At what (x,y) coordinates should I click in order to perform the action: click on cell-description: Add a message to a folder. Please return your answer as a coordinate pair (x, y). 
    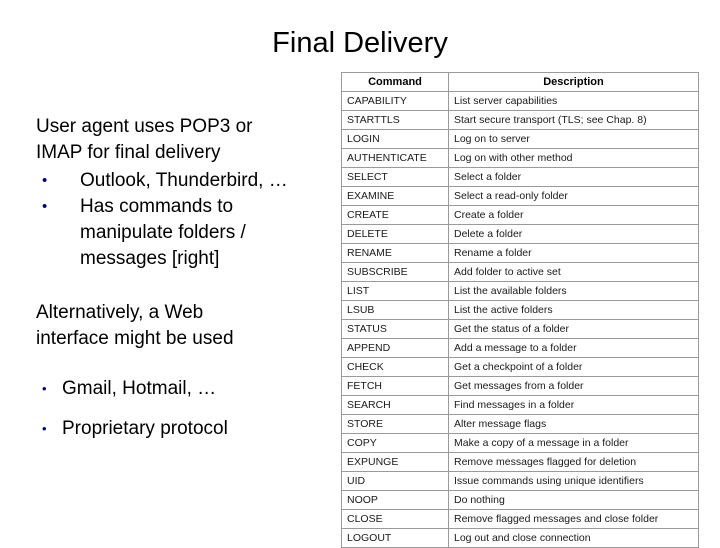
    Looking at the image, I should click on (573, 348).